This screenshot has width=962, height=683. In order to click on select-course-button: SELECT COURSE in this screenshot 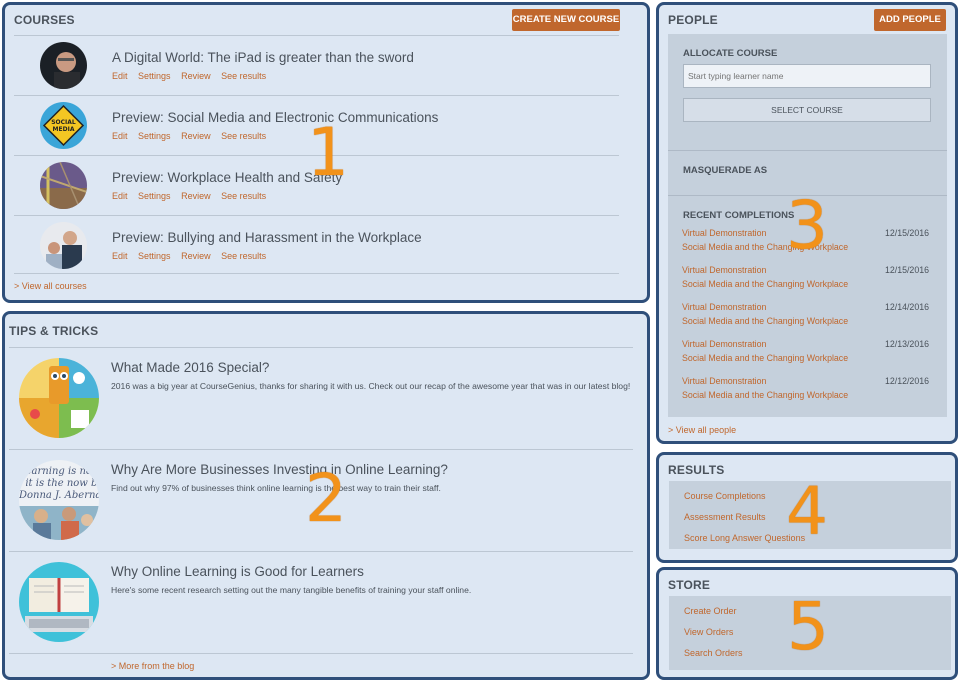, I will do `click(807, 110)`.